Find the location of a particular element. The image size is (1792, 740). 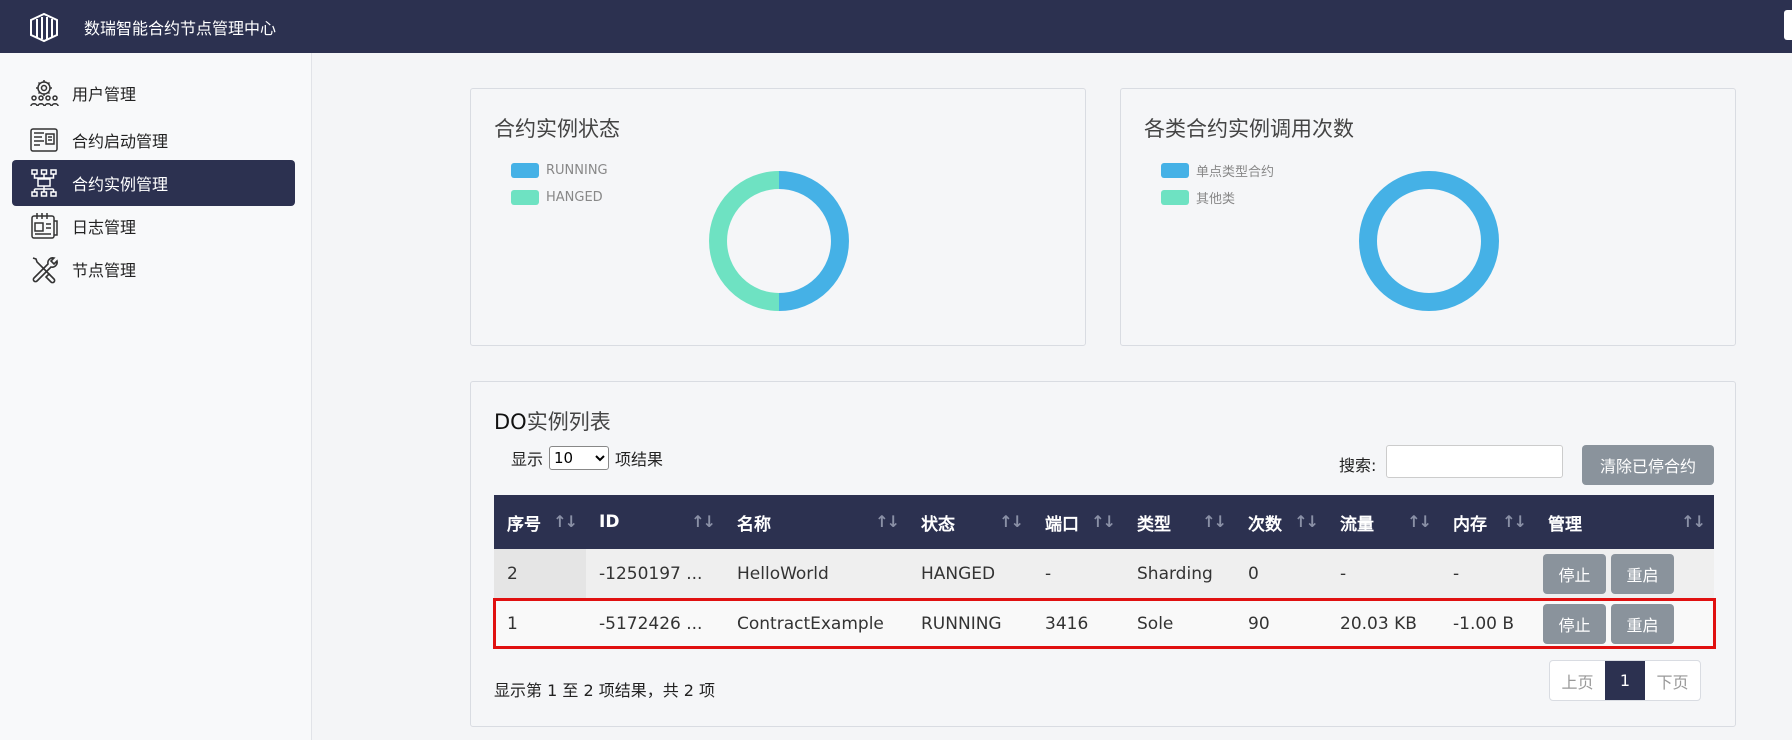

page-number-button: 1 is located at coordinates (1625, 680).